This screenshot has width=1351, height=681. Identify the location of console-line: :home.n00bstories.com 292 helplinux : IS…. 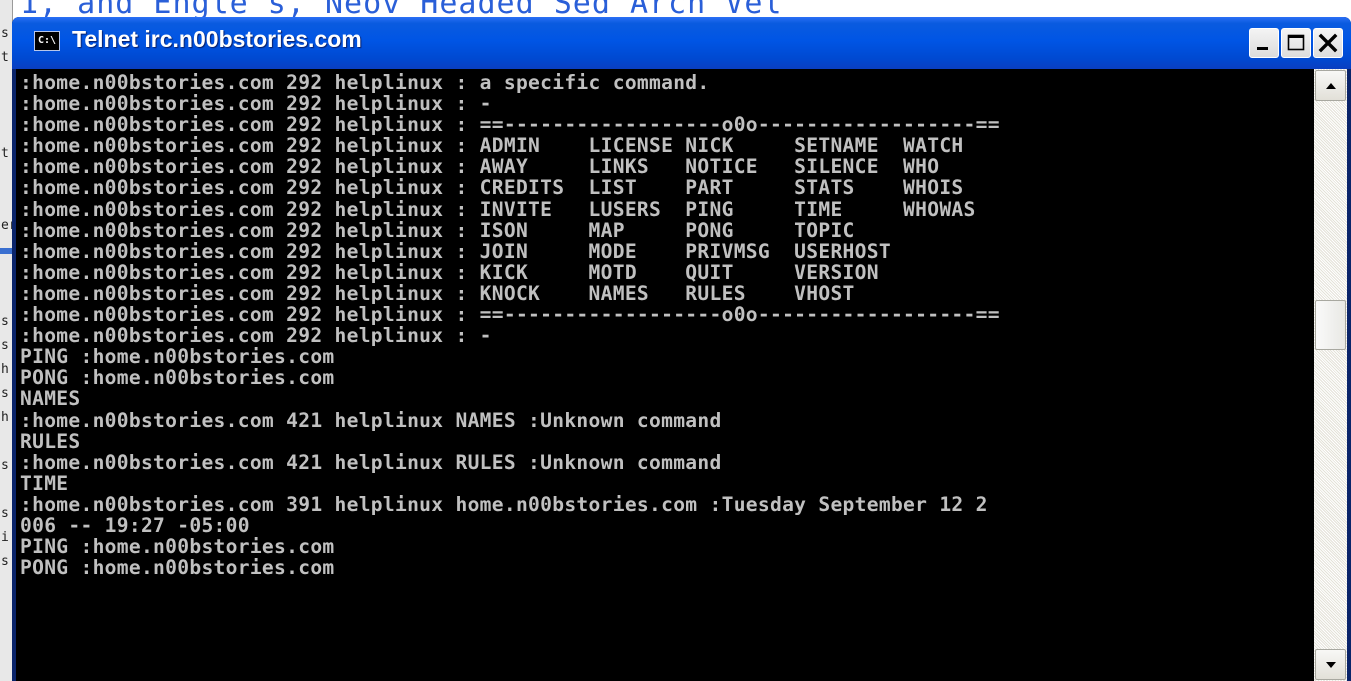
(437, 230).